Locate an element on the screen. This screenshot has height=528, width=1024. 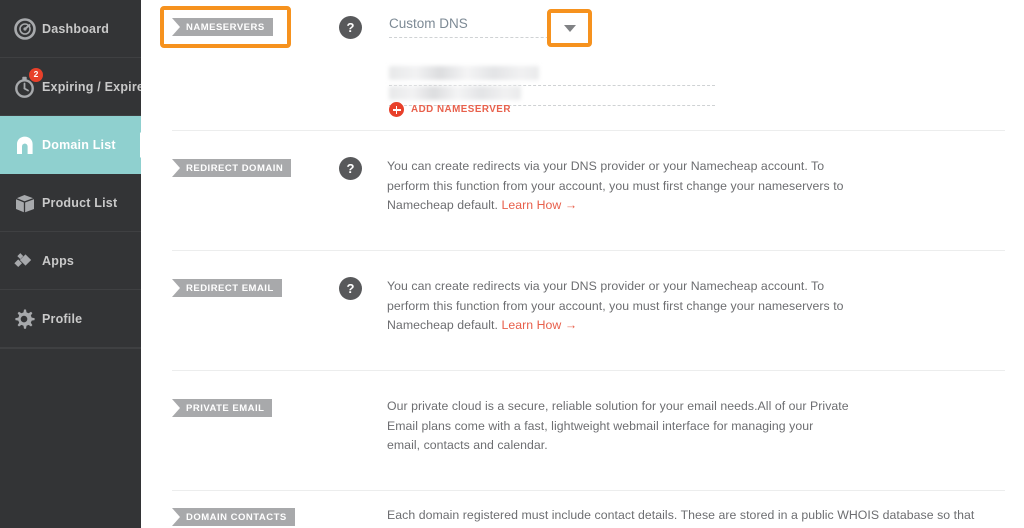
diamonds-icon is located at coordinates (25, 261).